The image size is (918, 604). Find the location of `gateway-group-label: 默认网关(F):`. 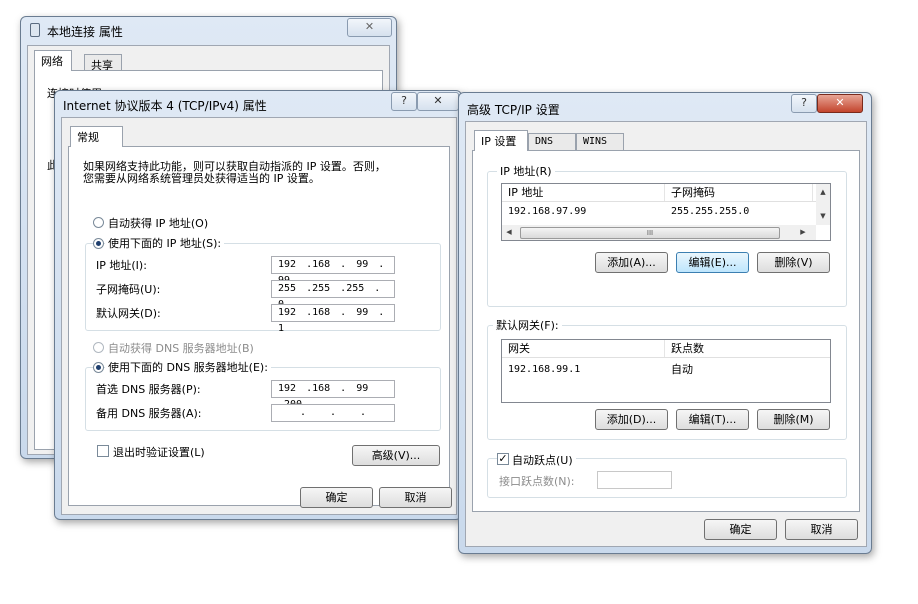

gateway-group-label: 默认网关(F): is located at coordinates (527, 325).